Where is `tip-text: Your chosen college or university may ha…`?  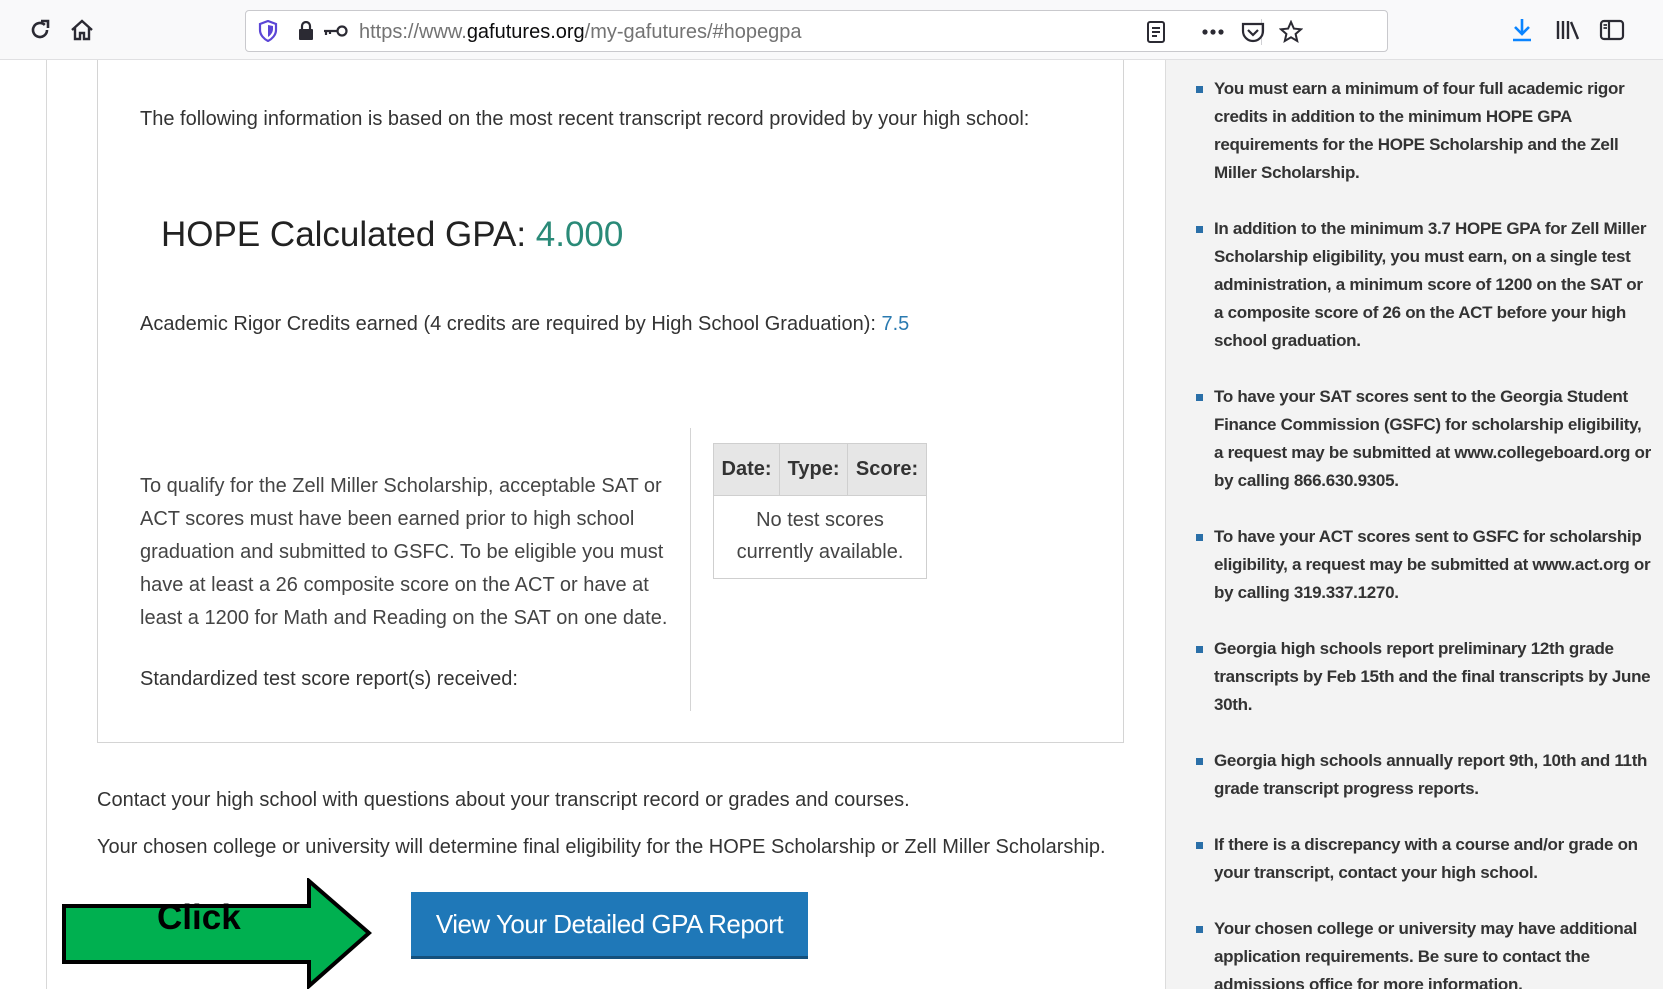 tip-text: Your chosen college or university may ha… is located at coordinates (1426, 954).